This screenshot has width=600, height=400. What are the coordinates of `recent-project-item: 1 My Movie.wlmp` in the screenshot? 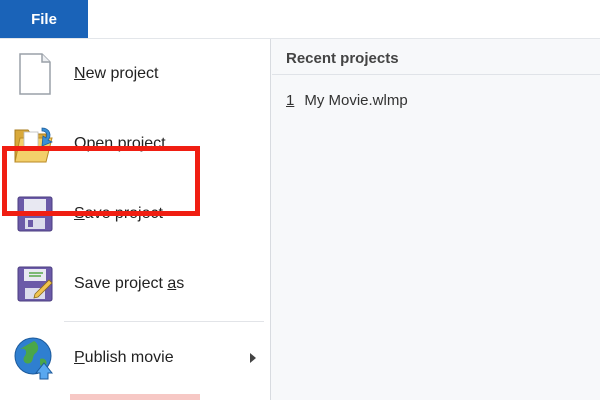 It's located at (347, 100).